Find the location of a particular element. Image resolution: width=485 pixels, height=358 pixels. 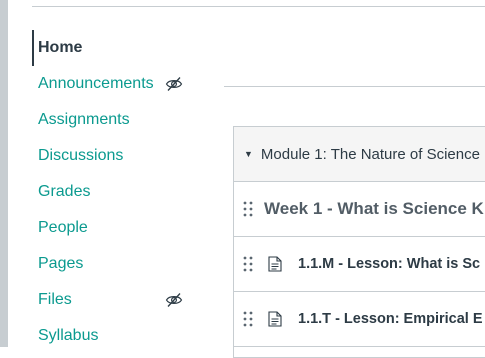

nav-item-label: Assignments is located at coordinates (84, 119).